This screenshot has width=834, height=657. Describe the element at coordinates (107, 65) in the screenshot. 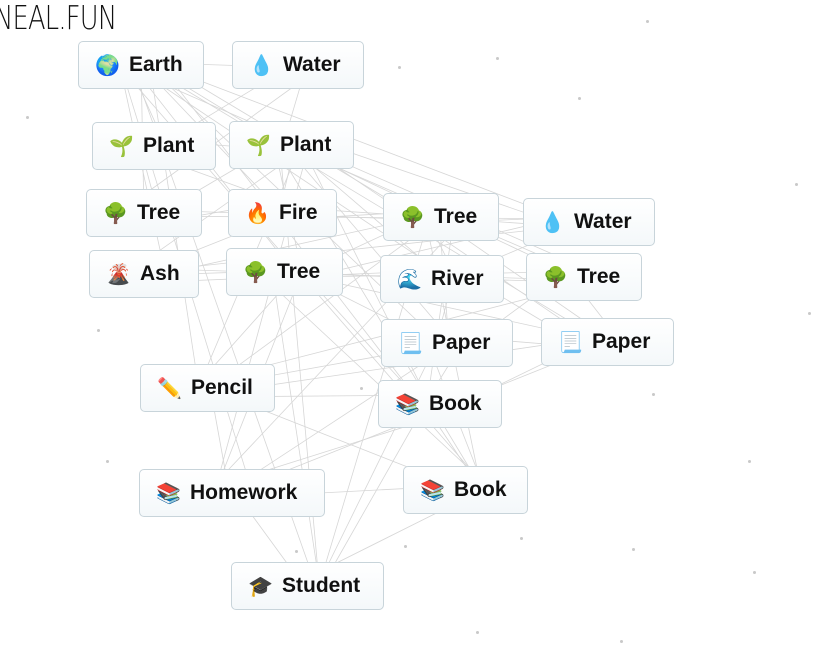

I see `globe-icon: 🌍` at that location.